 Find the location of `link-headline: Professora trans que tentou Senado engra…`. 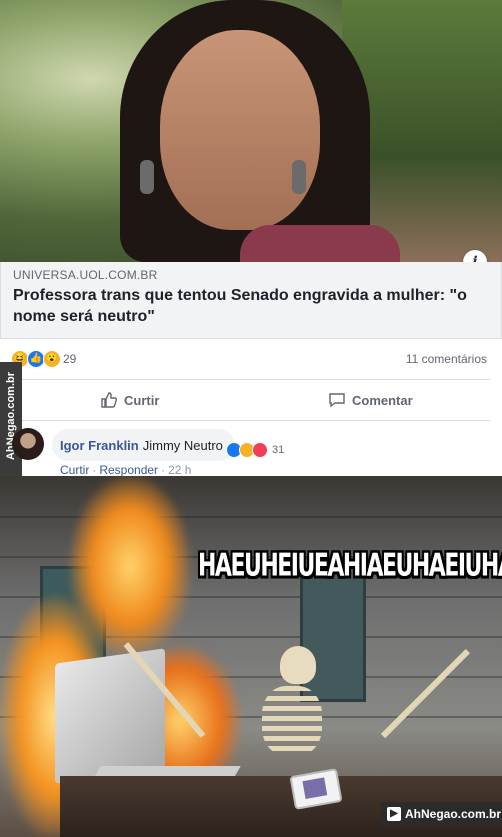

link-headline: Professora trans que tentou Senado engra… is located at coordinates (248, 306).